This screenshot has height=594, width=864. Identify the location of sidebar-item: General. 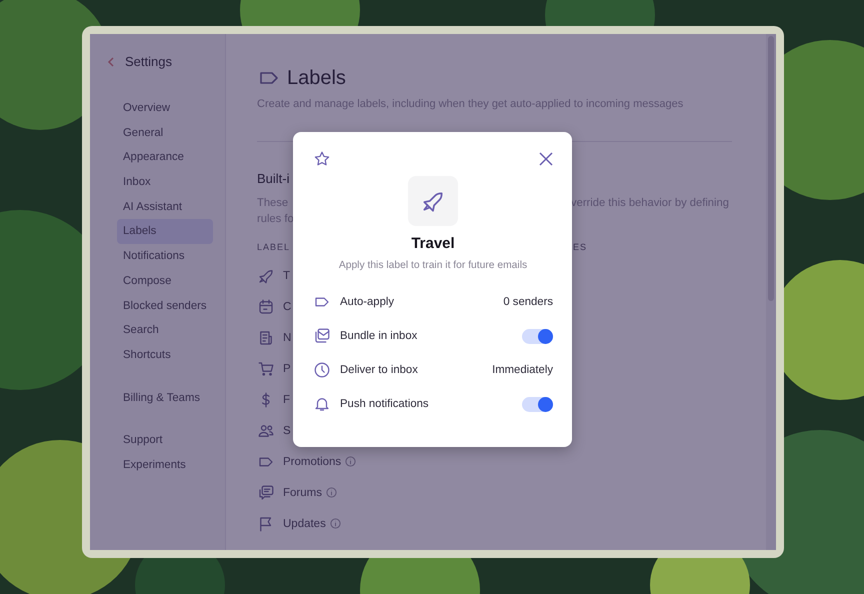
(165, 133).